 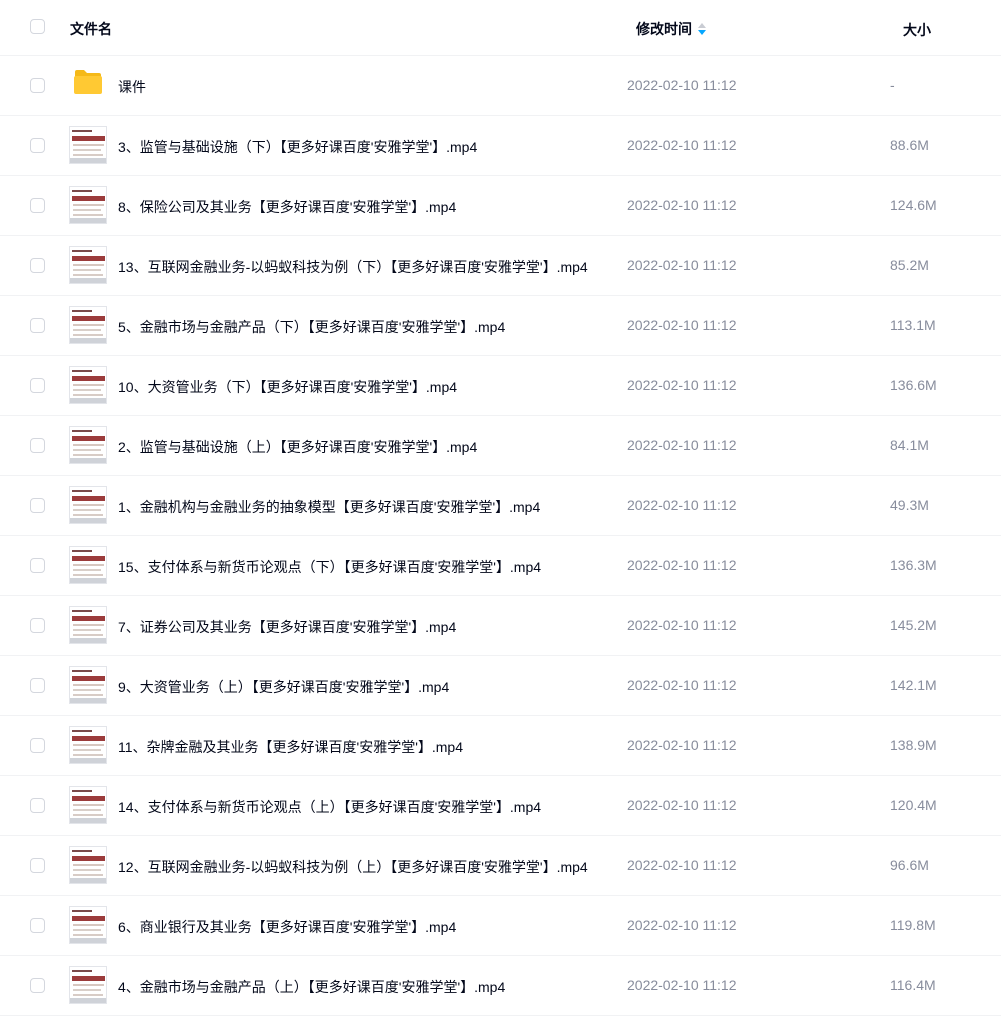 I want to click on file-name: 3、监管与基础设施（下）【更多好课百度'安雅学堂'】.mp4, so click(x=297, y=147).